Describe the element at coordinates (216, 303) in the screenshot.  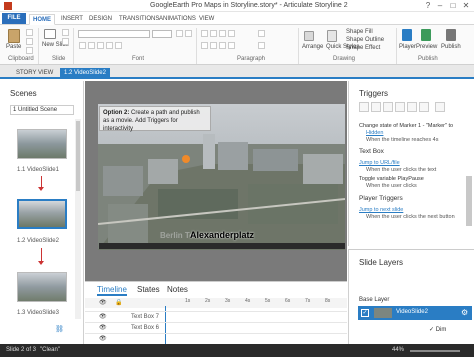
I see `timeline-ruler: 👁 🔒 1s 2s 3s 4s 5s 6s 7s 8s` at that location.